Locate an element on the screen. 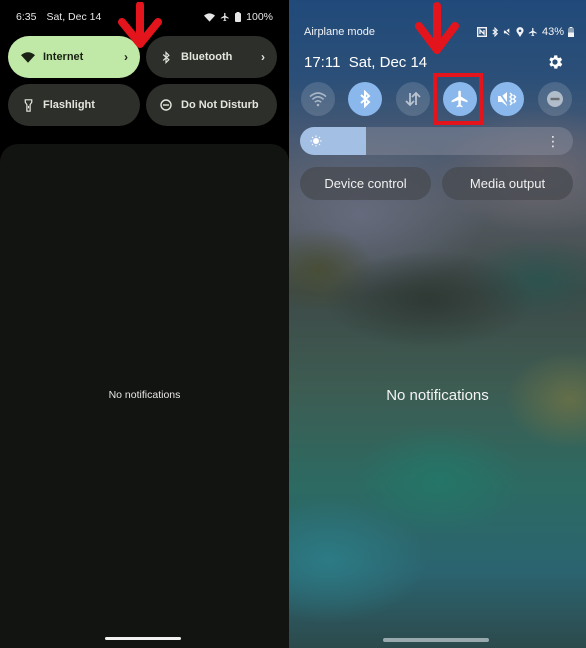  tile-flashlight: Flashlight is located at coordinates (74, 105).